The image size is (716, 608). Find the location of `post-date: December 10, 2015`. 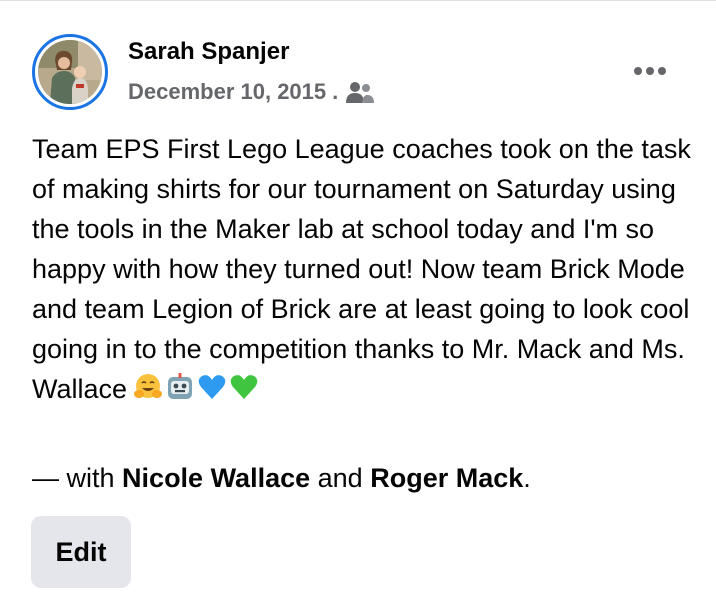

post-date: December 10, 2015 is located at coordinates (227, 92).